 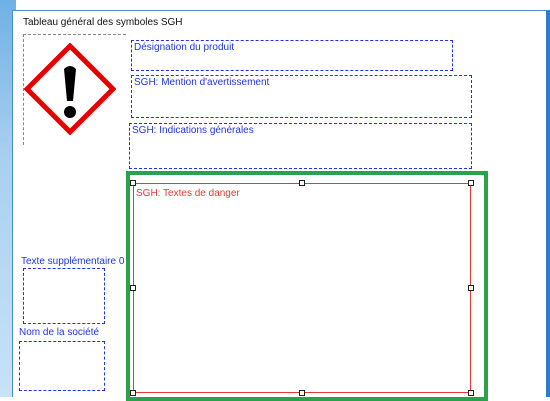 What do you see at coordinates (133, 393) in the screenshot?
I see `resize-handle-bottom-left` at bounding box center [133, 393].